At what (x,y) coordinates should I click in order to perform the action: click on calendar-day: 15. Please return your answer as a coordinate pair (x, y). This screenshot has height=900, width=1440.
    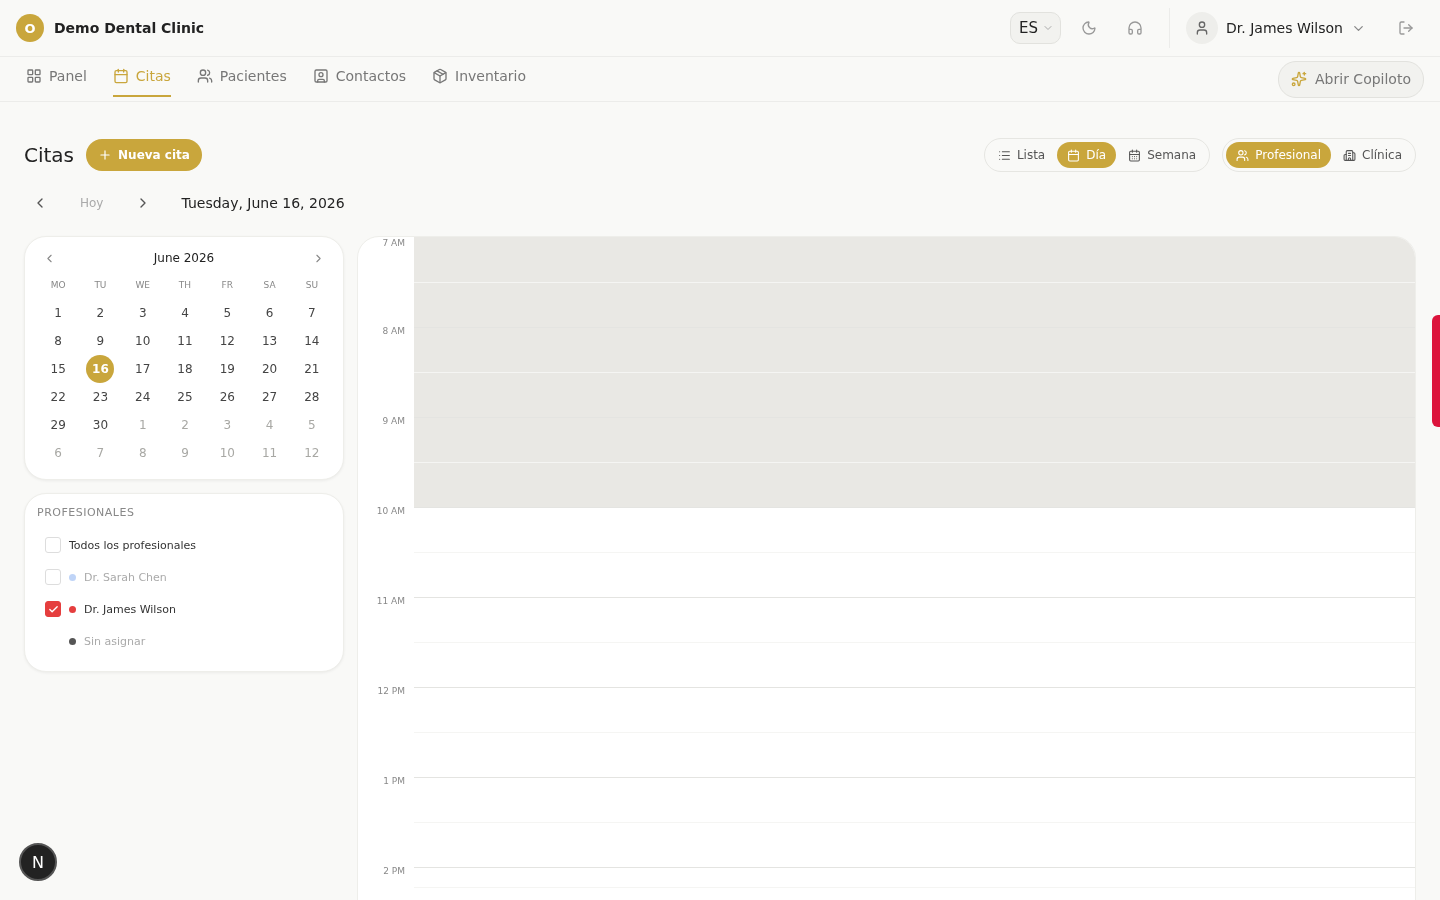
    Looking at the image, I should click on (58, 369).